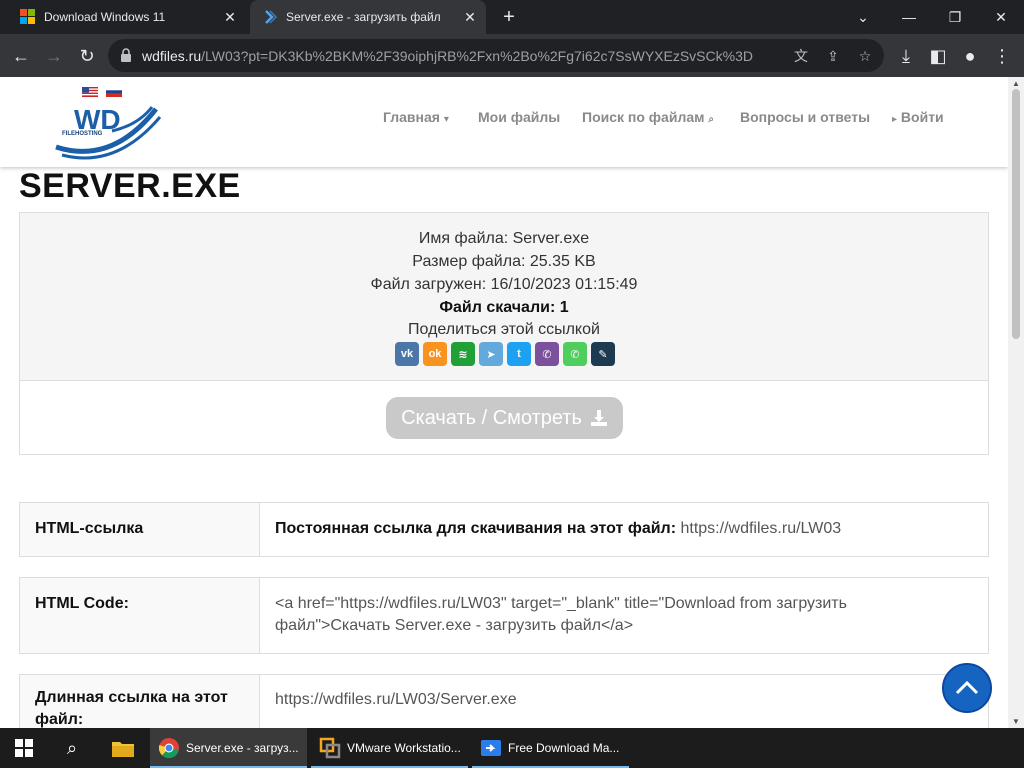  What do you see at coordinates (130, 186) in the screenshot?
I see `page-title: SERVER.EXE` at bounding box center [130, 186].